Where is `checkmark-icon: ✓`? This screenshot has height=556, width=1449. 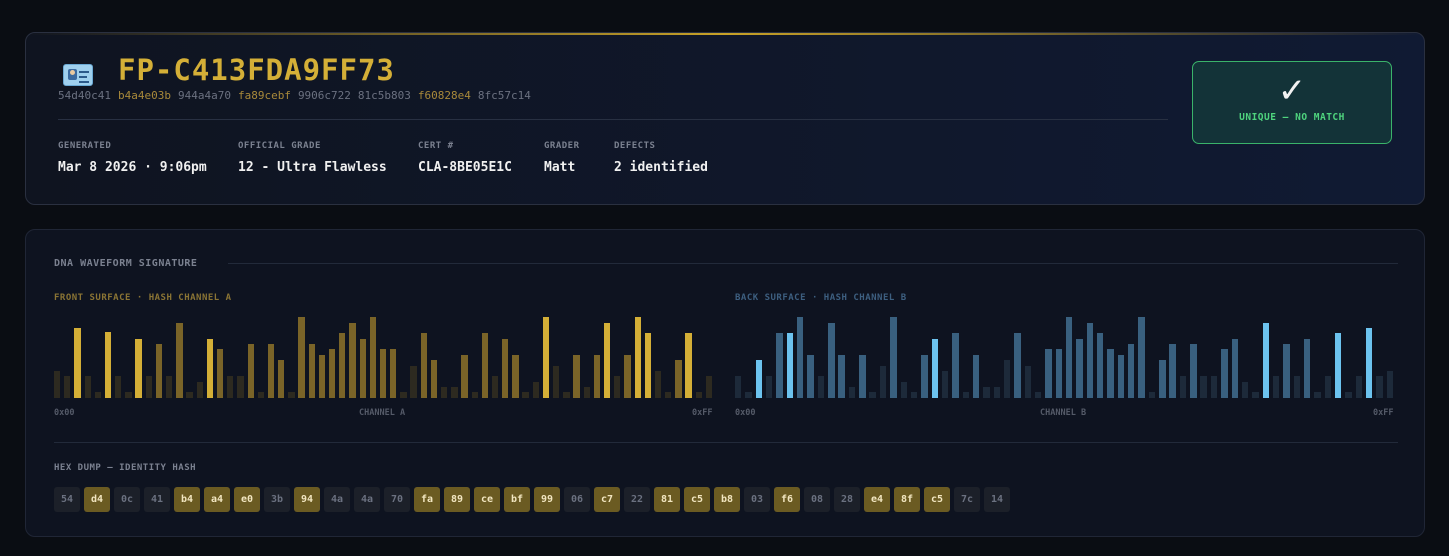 checkmark-icon: ✓ is located at coordinates (1292, 91).